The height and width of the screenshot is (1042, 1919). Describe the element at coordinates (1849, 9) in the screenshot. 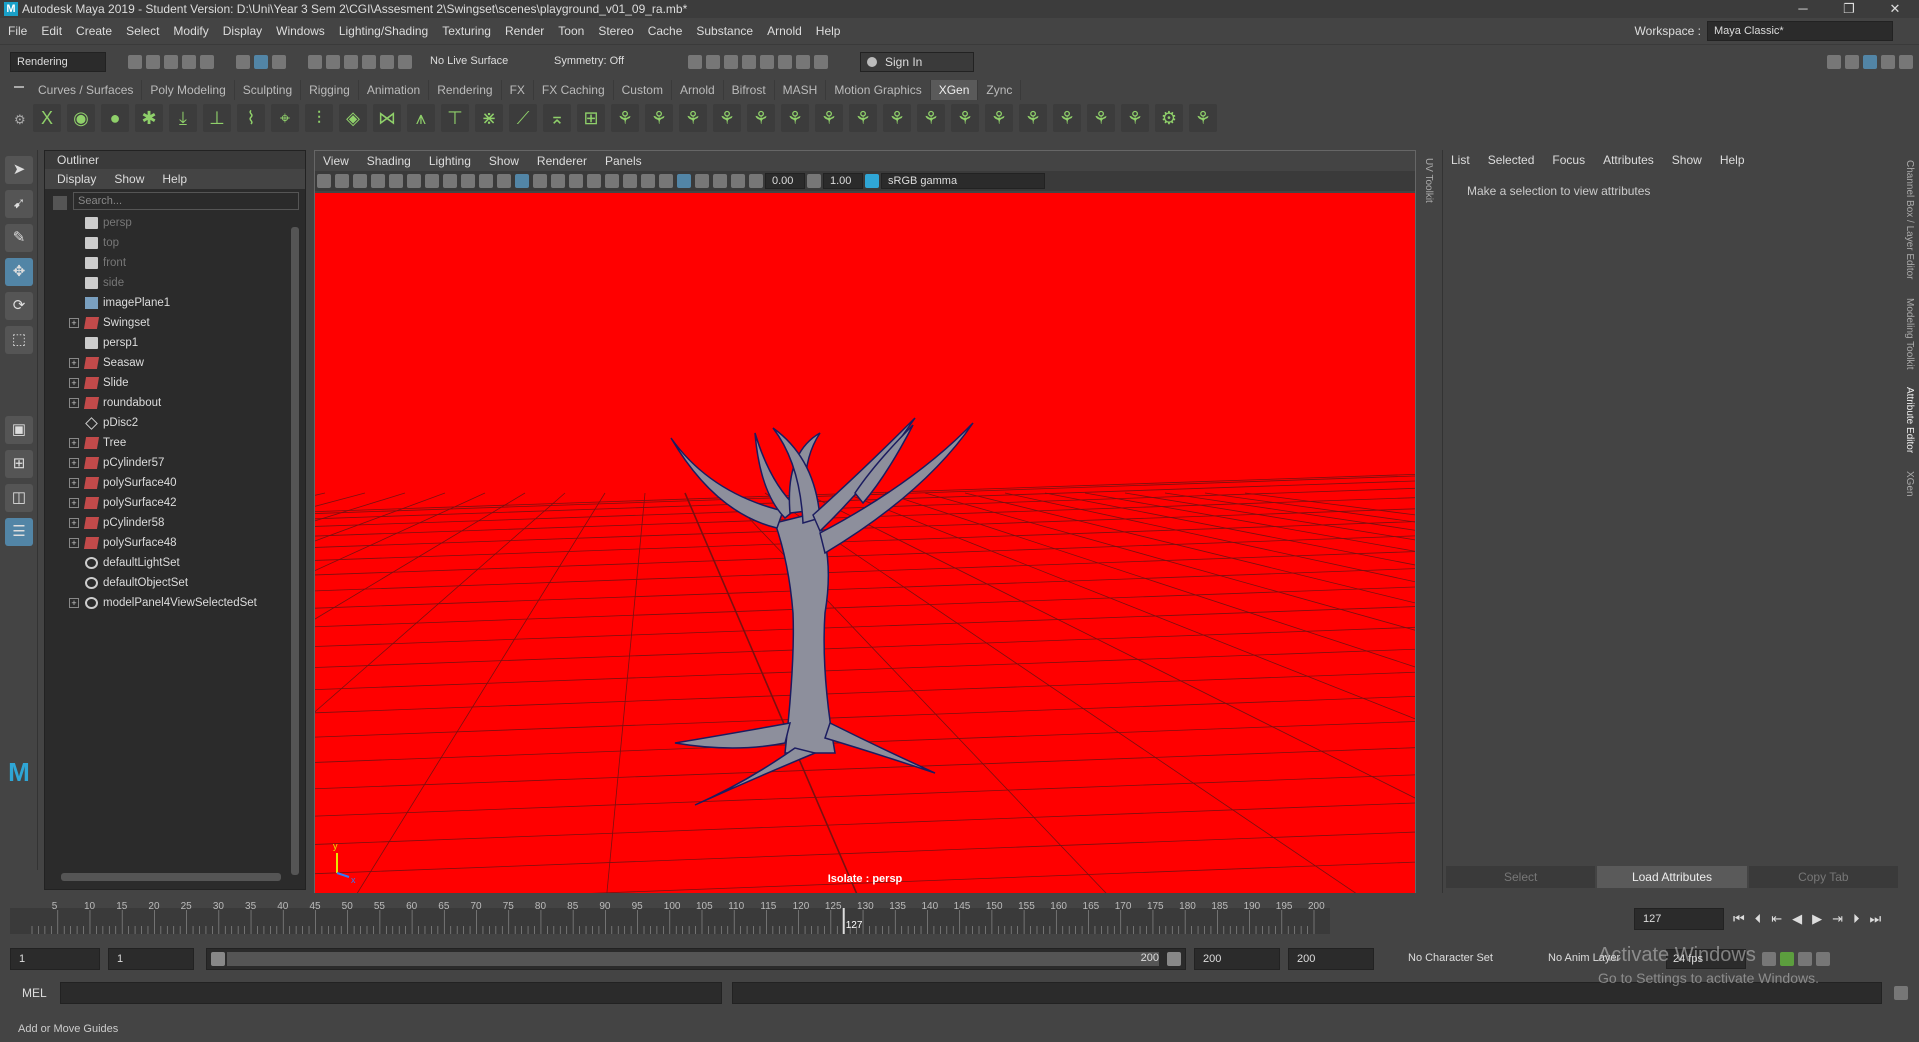

I see `maximize-button: ❐` at that location.